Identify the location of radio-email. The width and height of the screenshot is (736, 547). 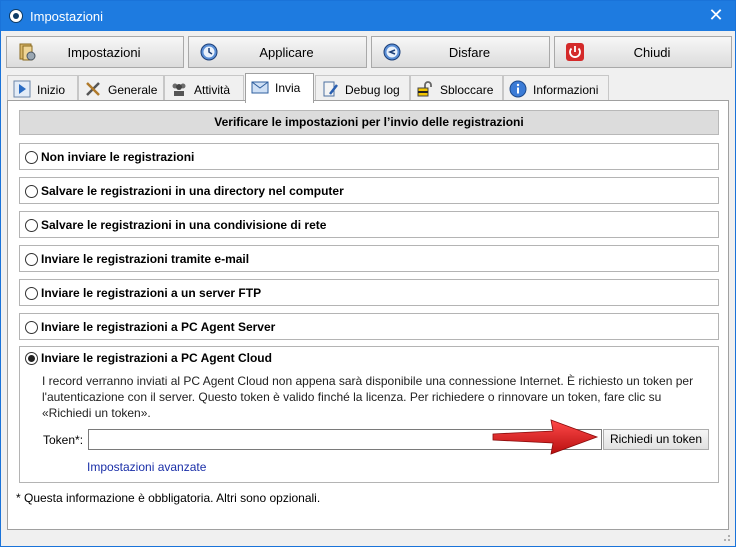
(31, 259).